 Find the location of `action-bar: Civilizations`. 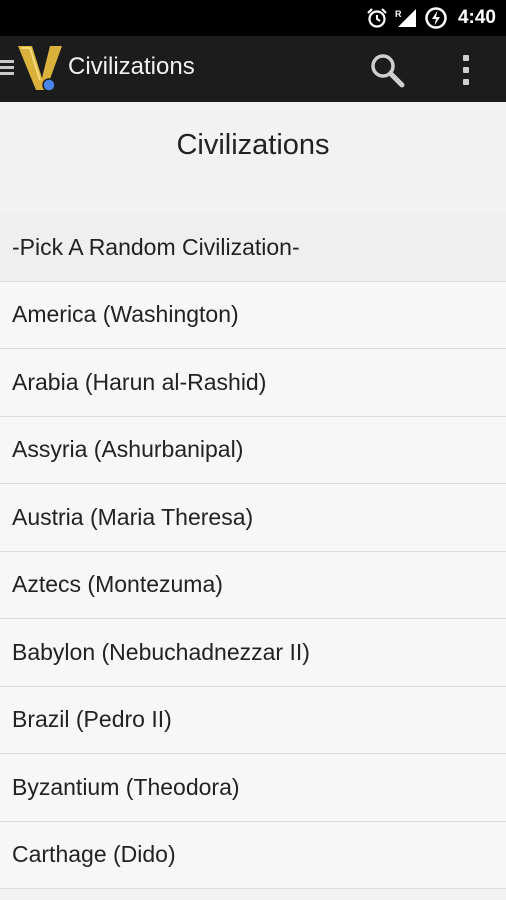

action-bar: Civilizations is located at coordinates (253, 69).